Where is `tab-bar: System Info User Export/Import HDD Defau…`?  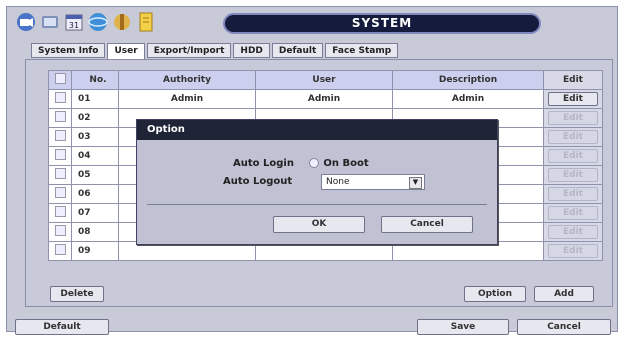 tab-bar: System Info User Export/Import HDD Defau… is located at coordinates (215, 51).